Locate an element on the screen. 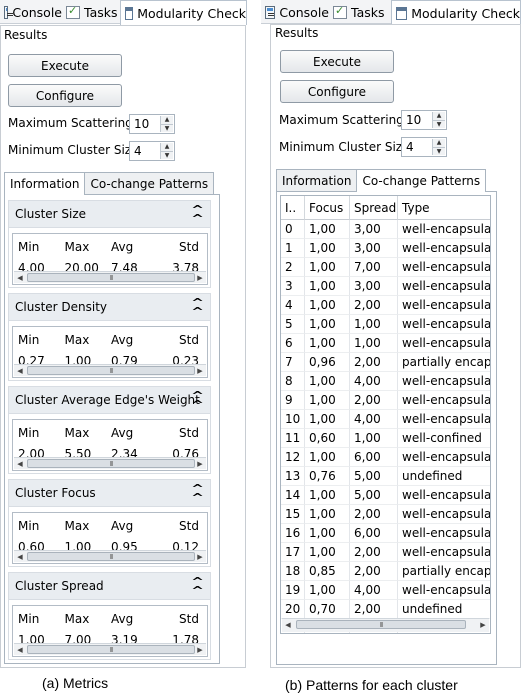 This screenshot has width=521, height=697. table-row: 20 0,70 2,00 undefined is located at coordinates (385, 609).